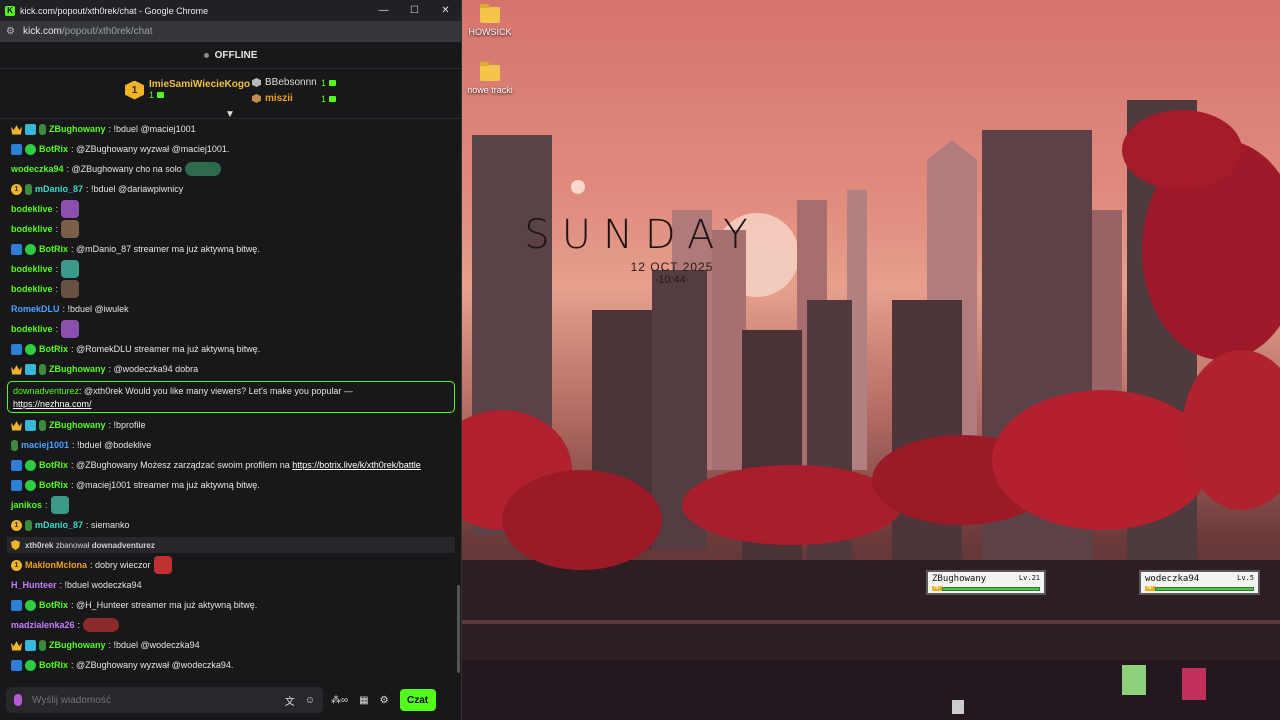 The height and width of the screenshot is (720, 1280). I want to click on message-username: maciej1001, so click(45, 445).